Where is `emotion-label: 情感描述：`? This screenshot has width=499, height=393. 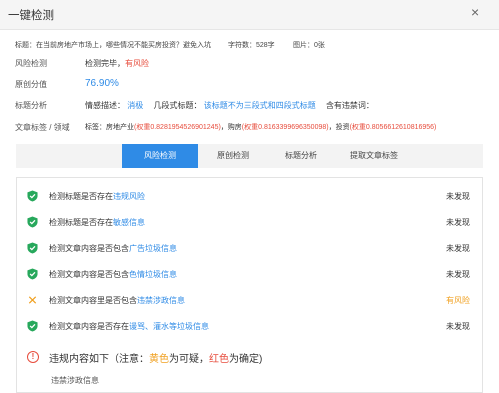
emotion-label: 情感描述： is located at coordinates (105, 105).